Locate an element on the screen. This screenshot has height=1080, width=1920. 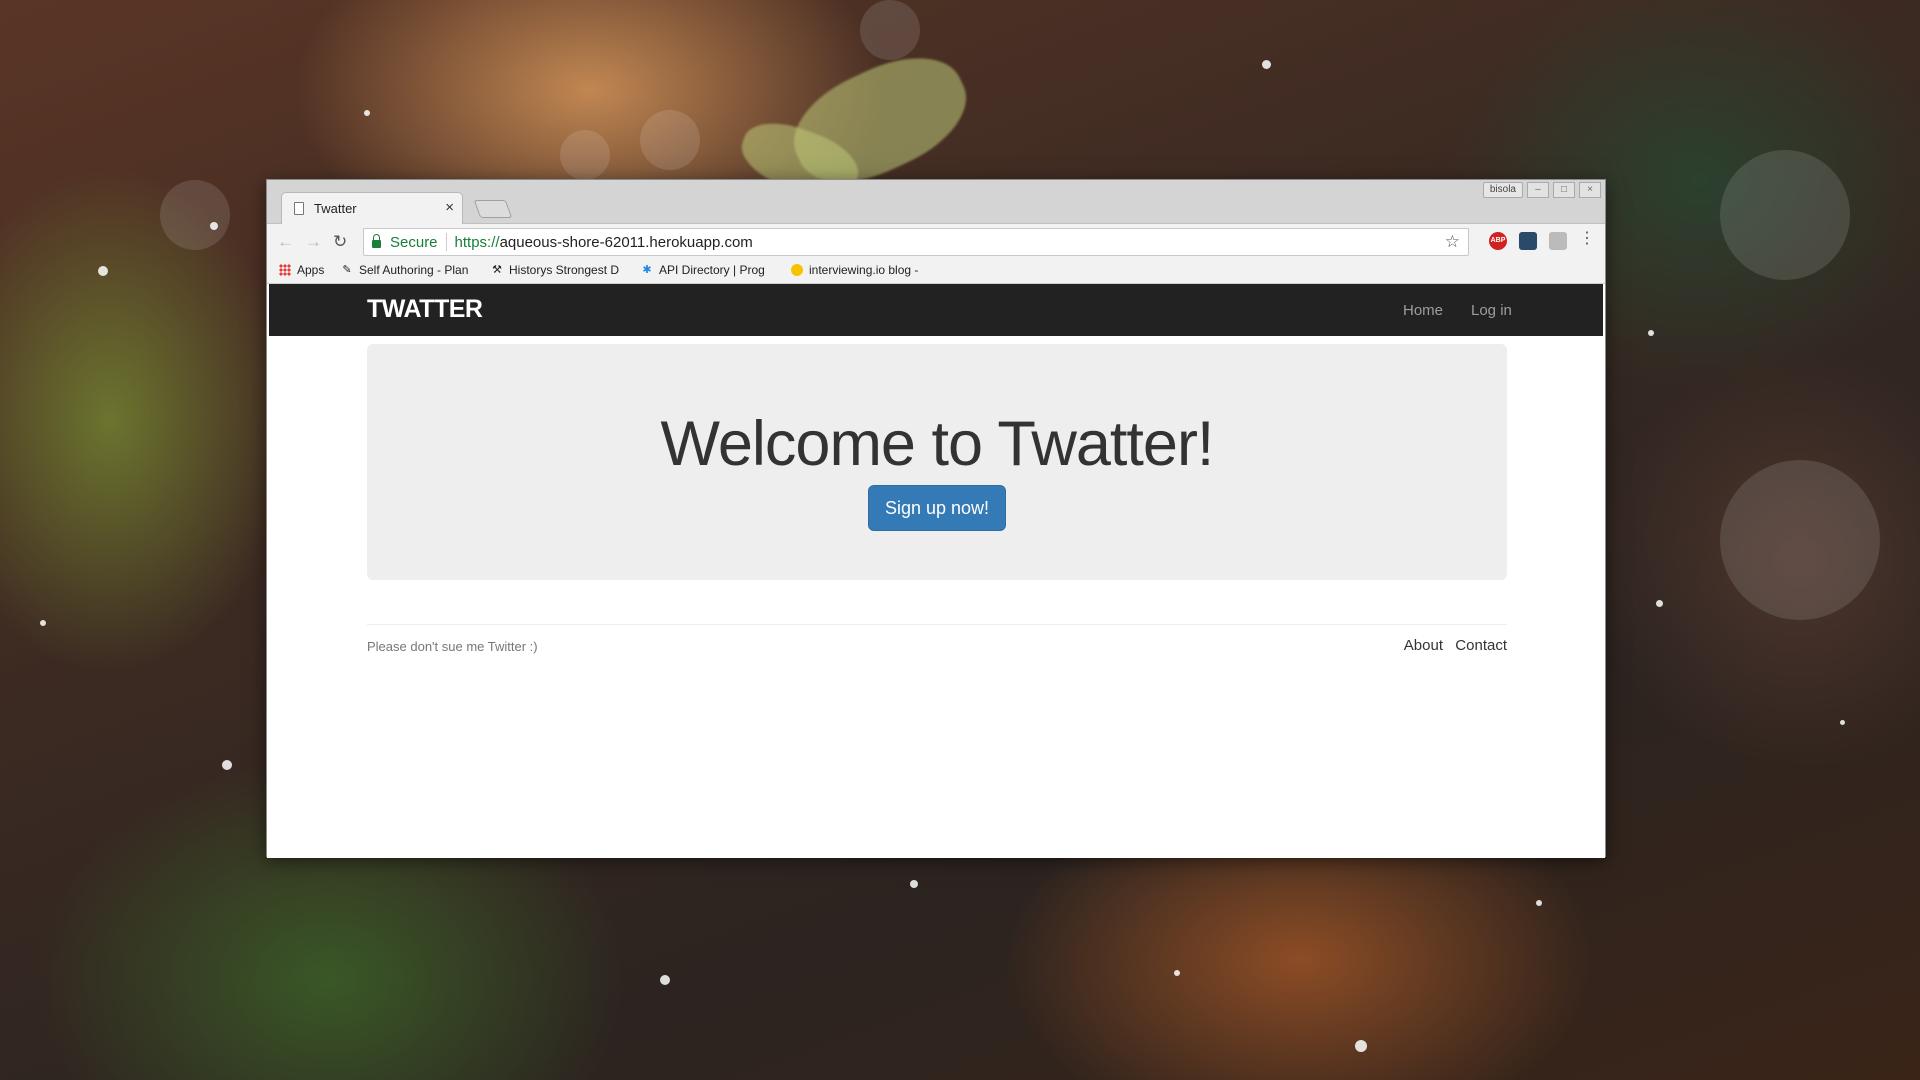
bookmark-historys-strongest: ⚒ Historys Strongest D is located at coordinates (559, 270).